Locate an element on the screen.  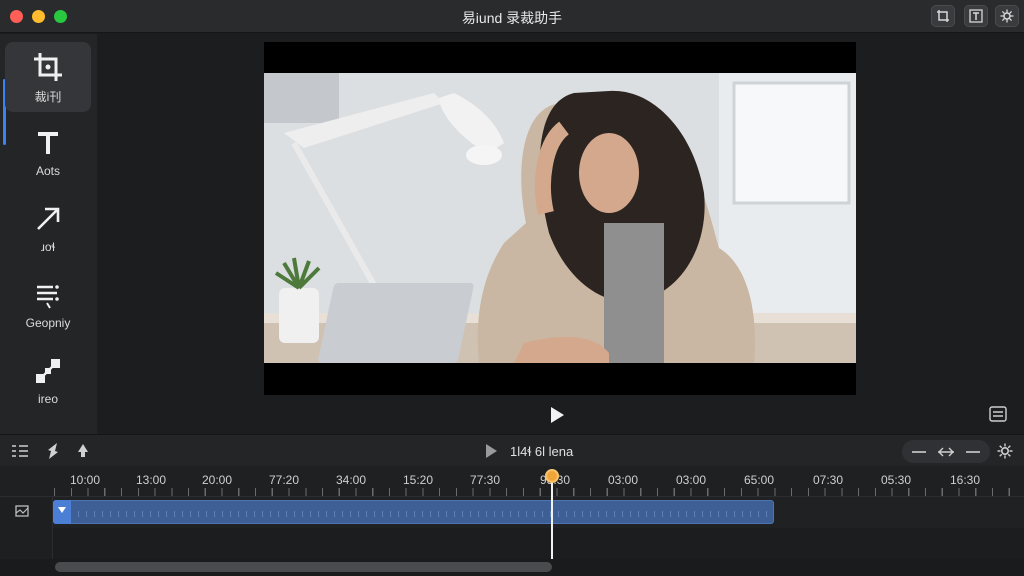
tool-arrow: ɹoɬ is located at coordinates (48, 229).